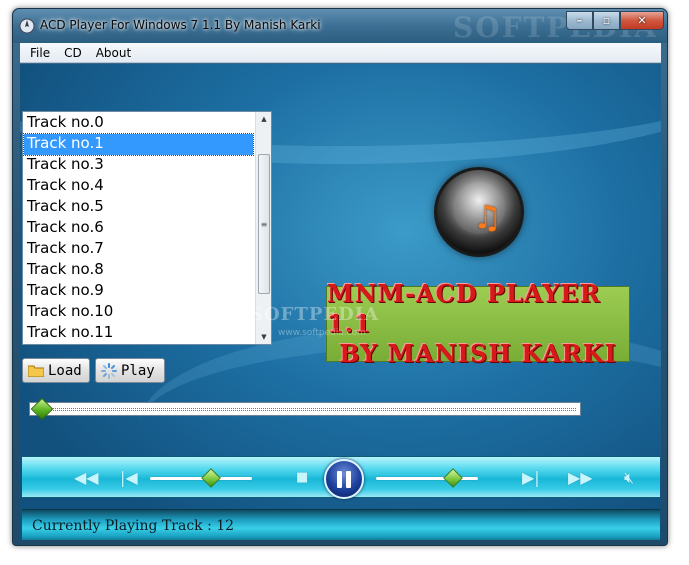 The width and height of the screenshot is (689, 565). I want to click on banner-line-2: BY MANISH KARKI, so click(478, 353).